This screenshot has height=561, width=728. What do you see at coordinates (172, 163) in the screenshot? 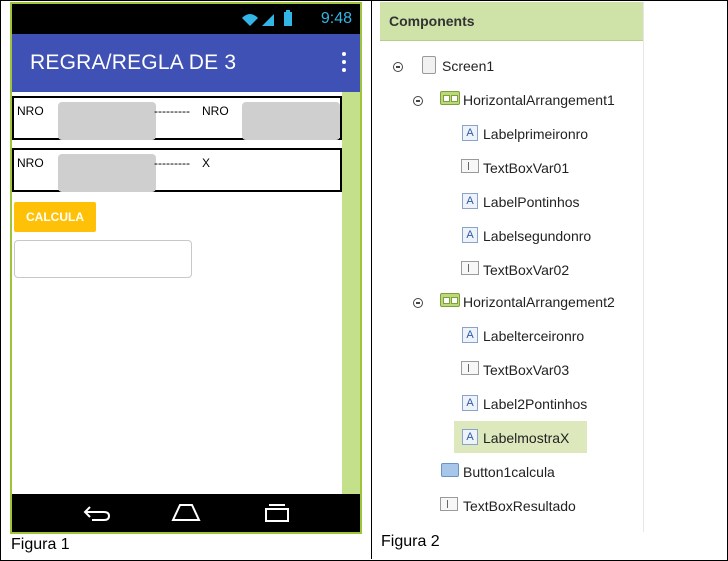
I see `label-2-pontinhos: ---------` at bounding box center [172, 163].